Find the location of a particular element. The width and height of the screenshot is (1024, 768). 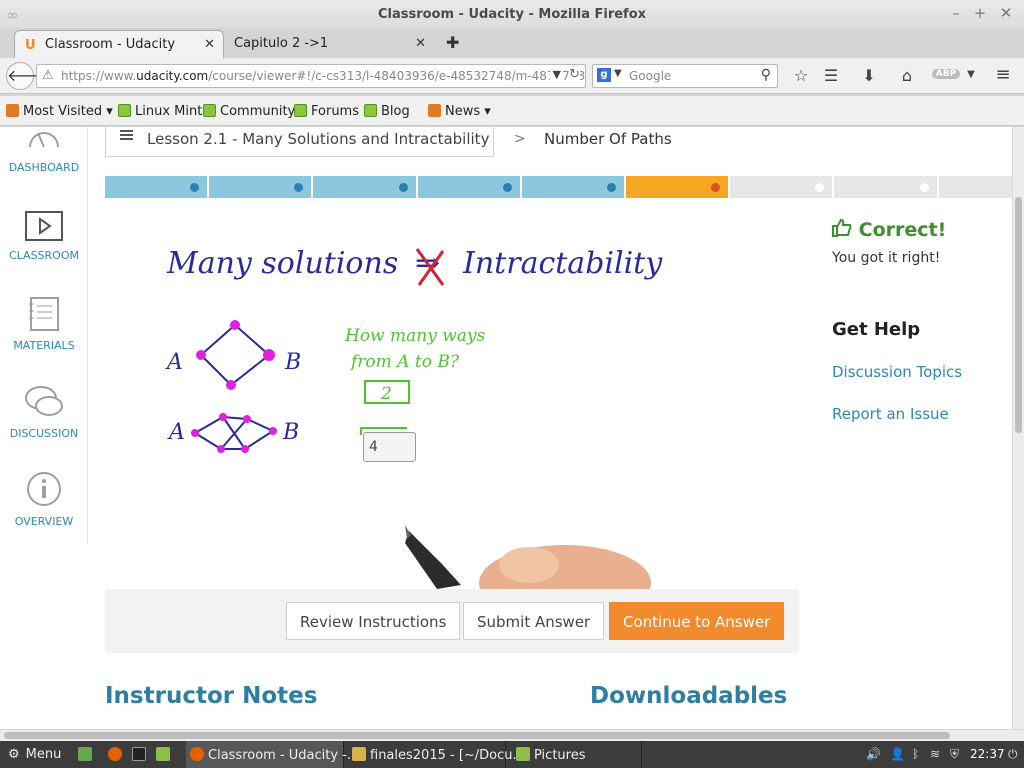

url-prefix: https://www. is located at coordinates (99, 76).